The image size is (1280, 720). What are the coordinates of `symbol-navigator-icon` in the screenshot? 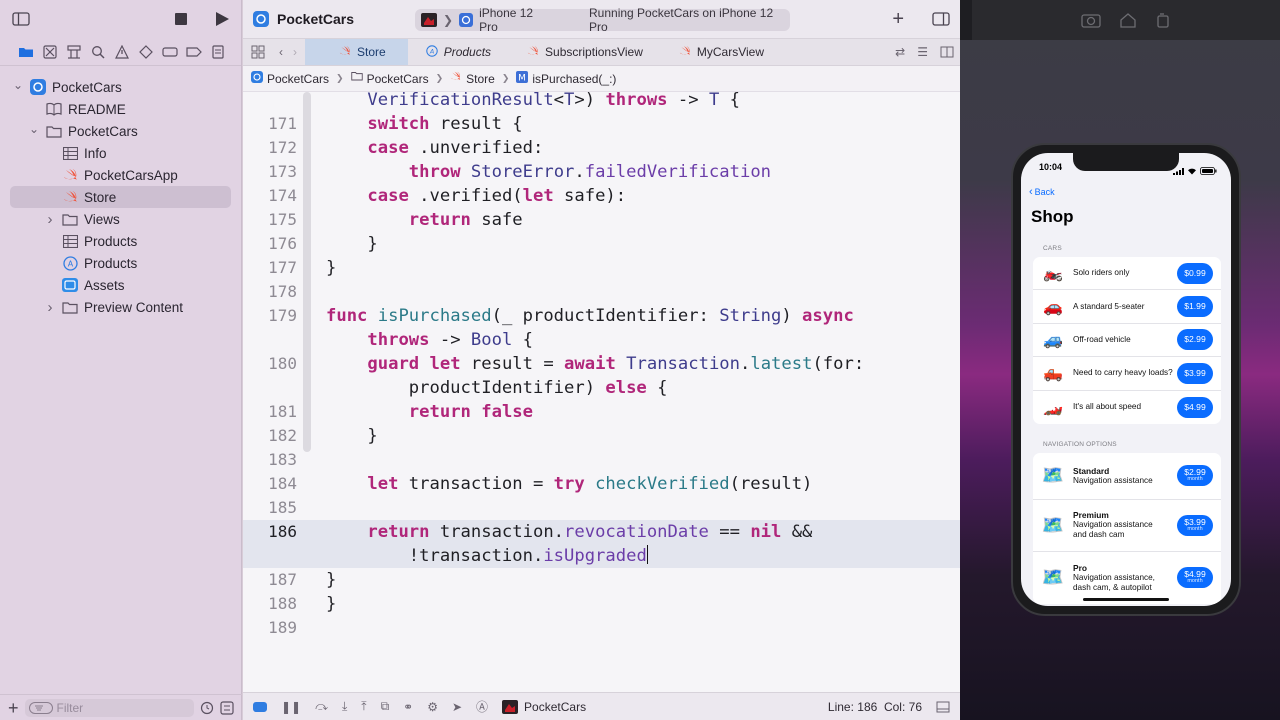 It's located at (73, 51).